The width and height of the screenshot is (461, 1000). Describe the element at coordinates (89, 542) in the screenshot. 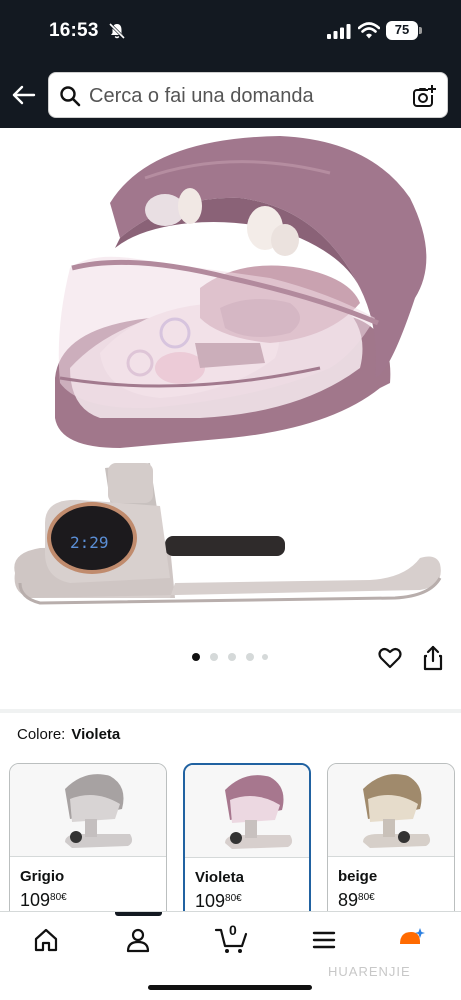

I see `svg-text: 2:29` at that location.